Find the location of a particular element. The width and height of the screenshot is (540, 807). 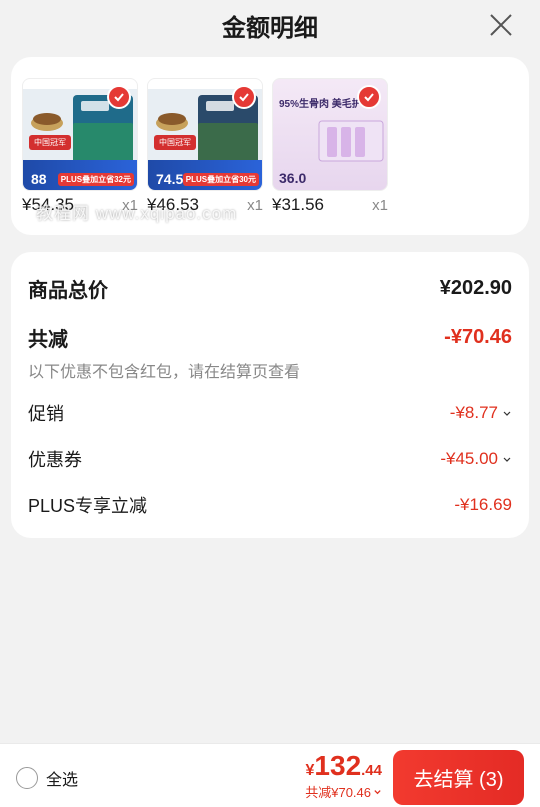

promotion-value: -¥8.77 is located at coordinates (473, 412).